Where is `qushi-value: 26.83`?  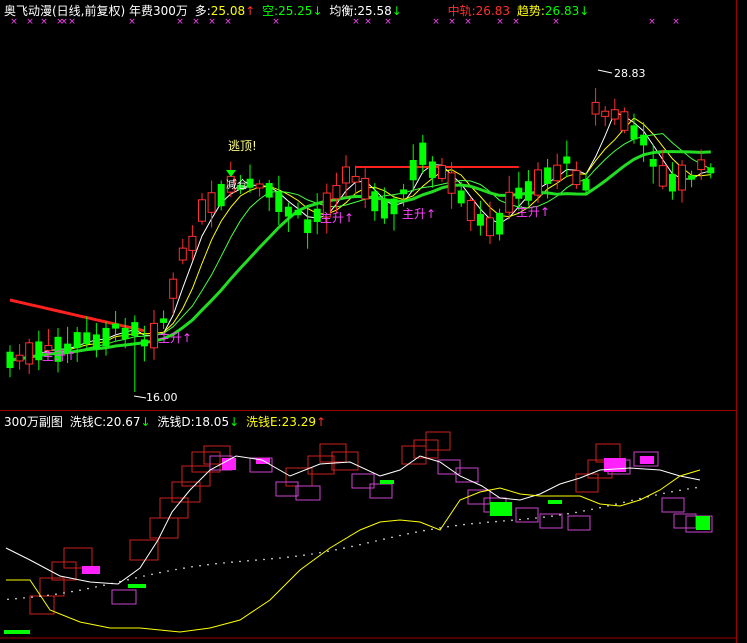 qushi-value: 26.83 is located at coordinates (562, 11).